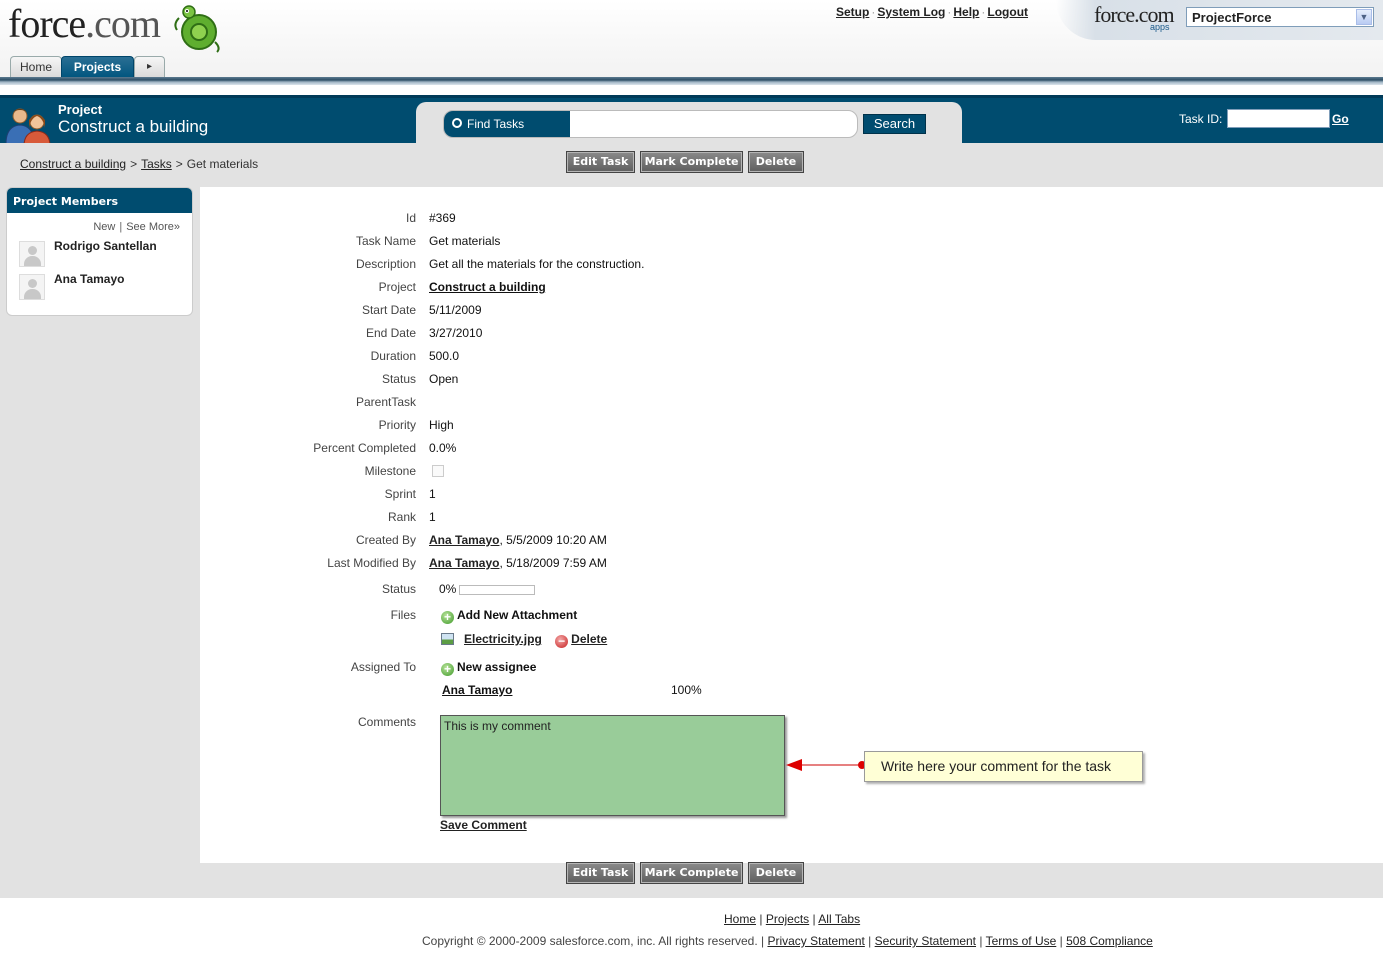 The image size is (1383, 972). What do you see at coordinates (403, 615) in the screenshot?
I see `field-label: Files` at bounding box center [403, 615].